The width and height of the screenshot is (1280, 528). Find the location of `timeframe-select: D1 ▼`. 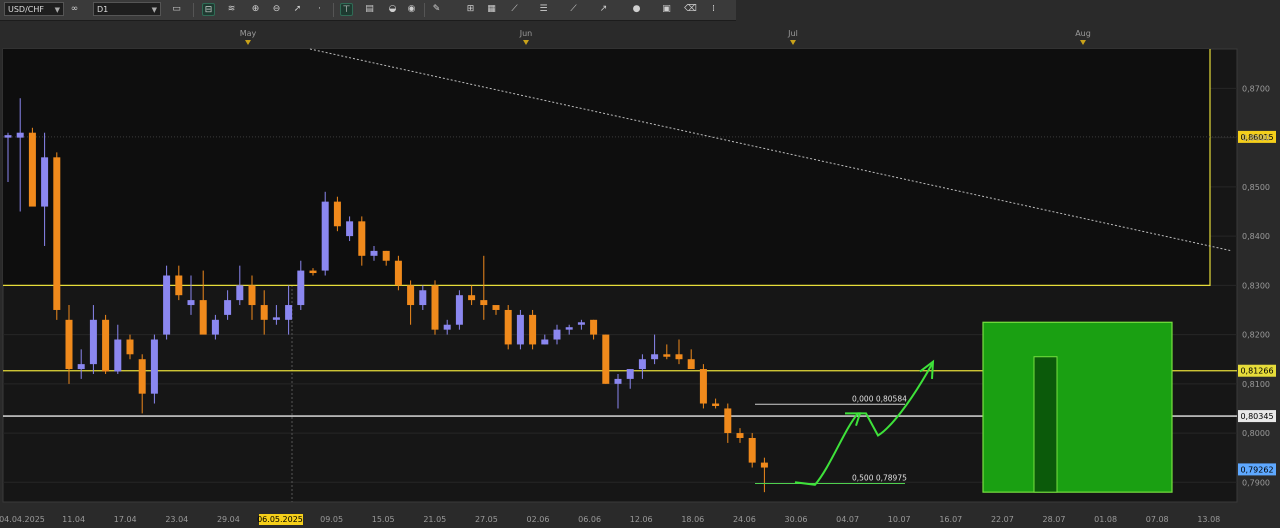

timeframe-select: D1 ▼ is located at coordinates (127, 9).